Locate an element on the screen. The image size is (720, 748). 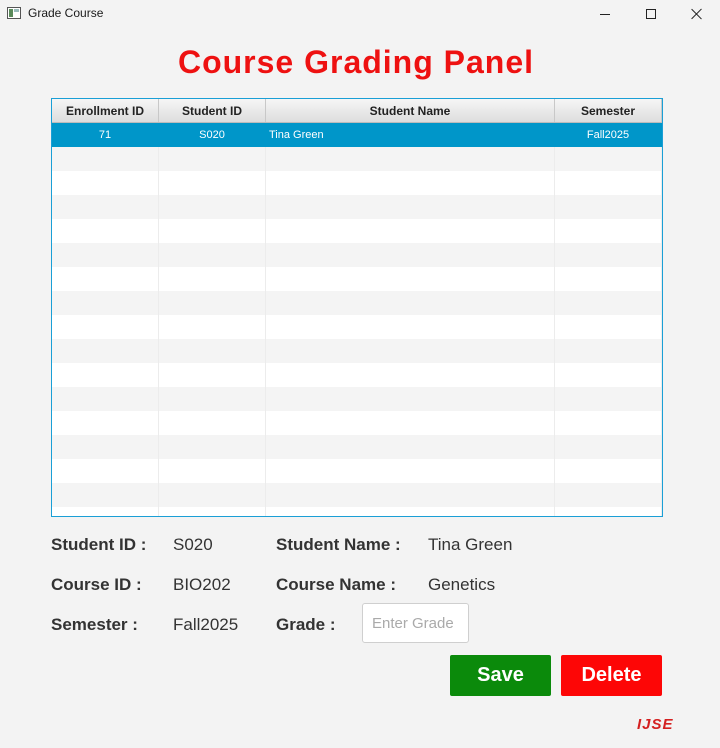
cell-semester: Fall2025 is located at coordinates (608, 135).